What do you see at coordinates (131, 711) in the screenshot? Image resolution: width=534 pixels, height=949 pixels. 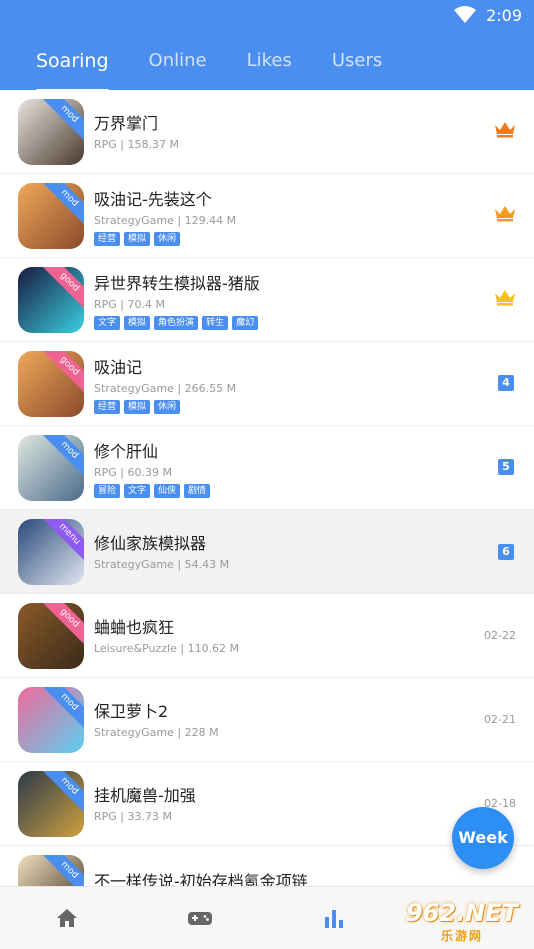 I see `app-name: 保卫萝卜2` at bounding box center [131, 711].